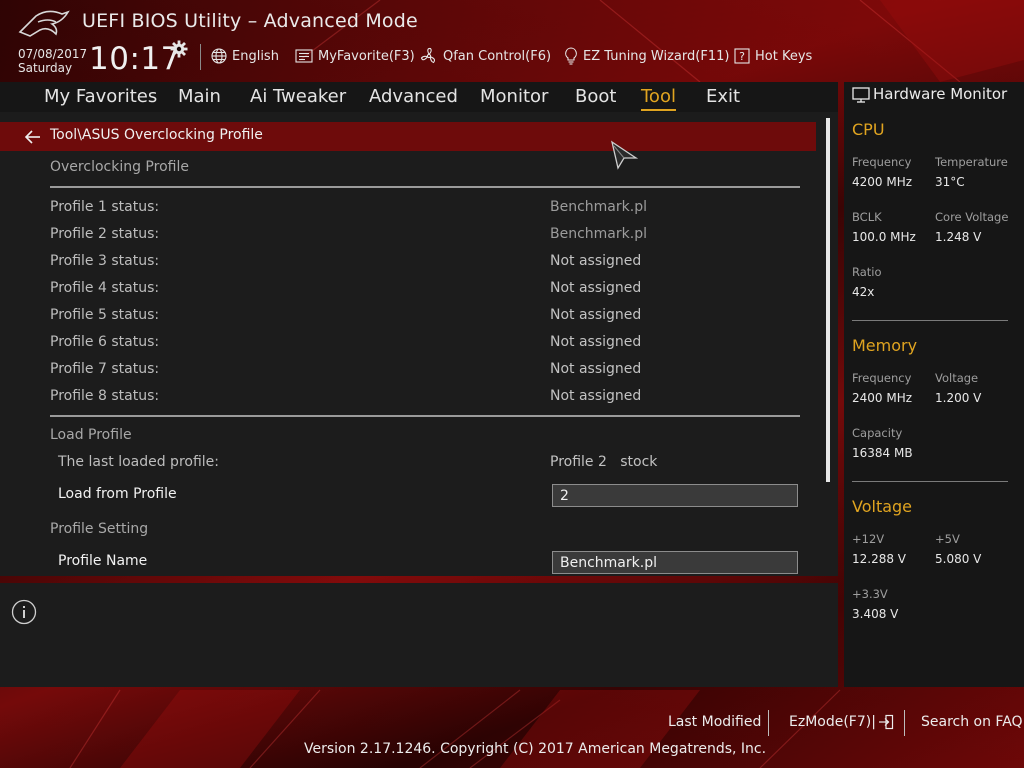 Image resolution: width=1024 pixels, height=768 pixels. Describe the element at coordinates (366, 56) in the screenshot. I see `myfavorite-label: MyFavorite(F3)` at that location.